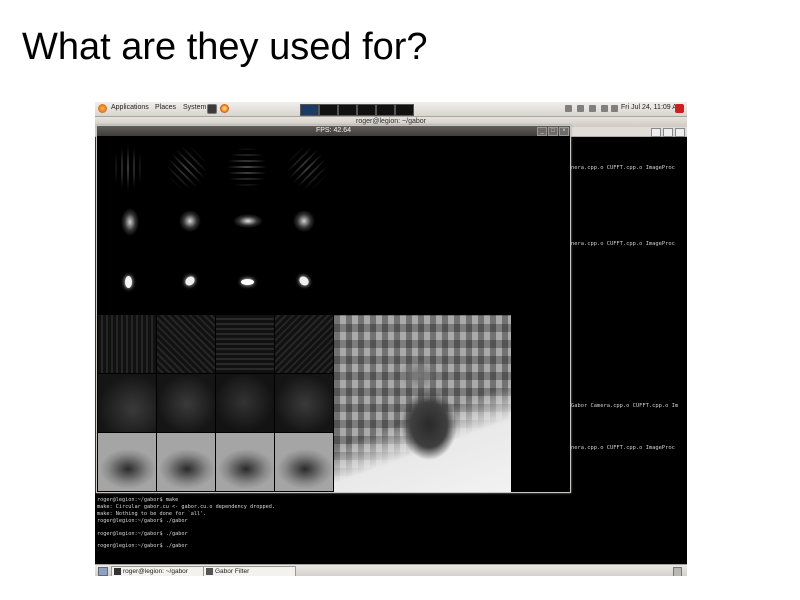  I want to click on trash-icon, so click(677, 571).